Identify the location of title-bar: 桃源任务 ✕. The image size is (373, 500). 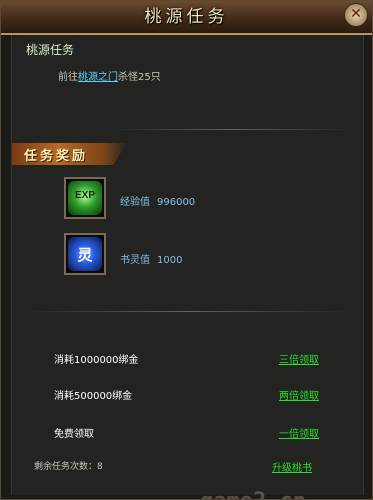
(186, 18).